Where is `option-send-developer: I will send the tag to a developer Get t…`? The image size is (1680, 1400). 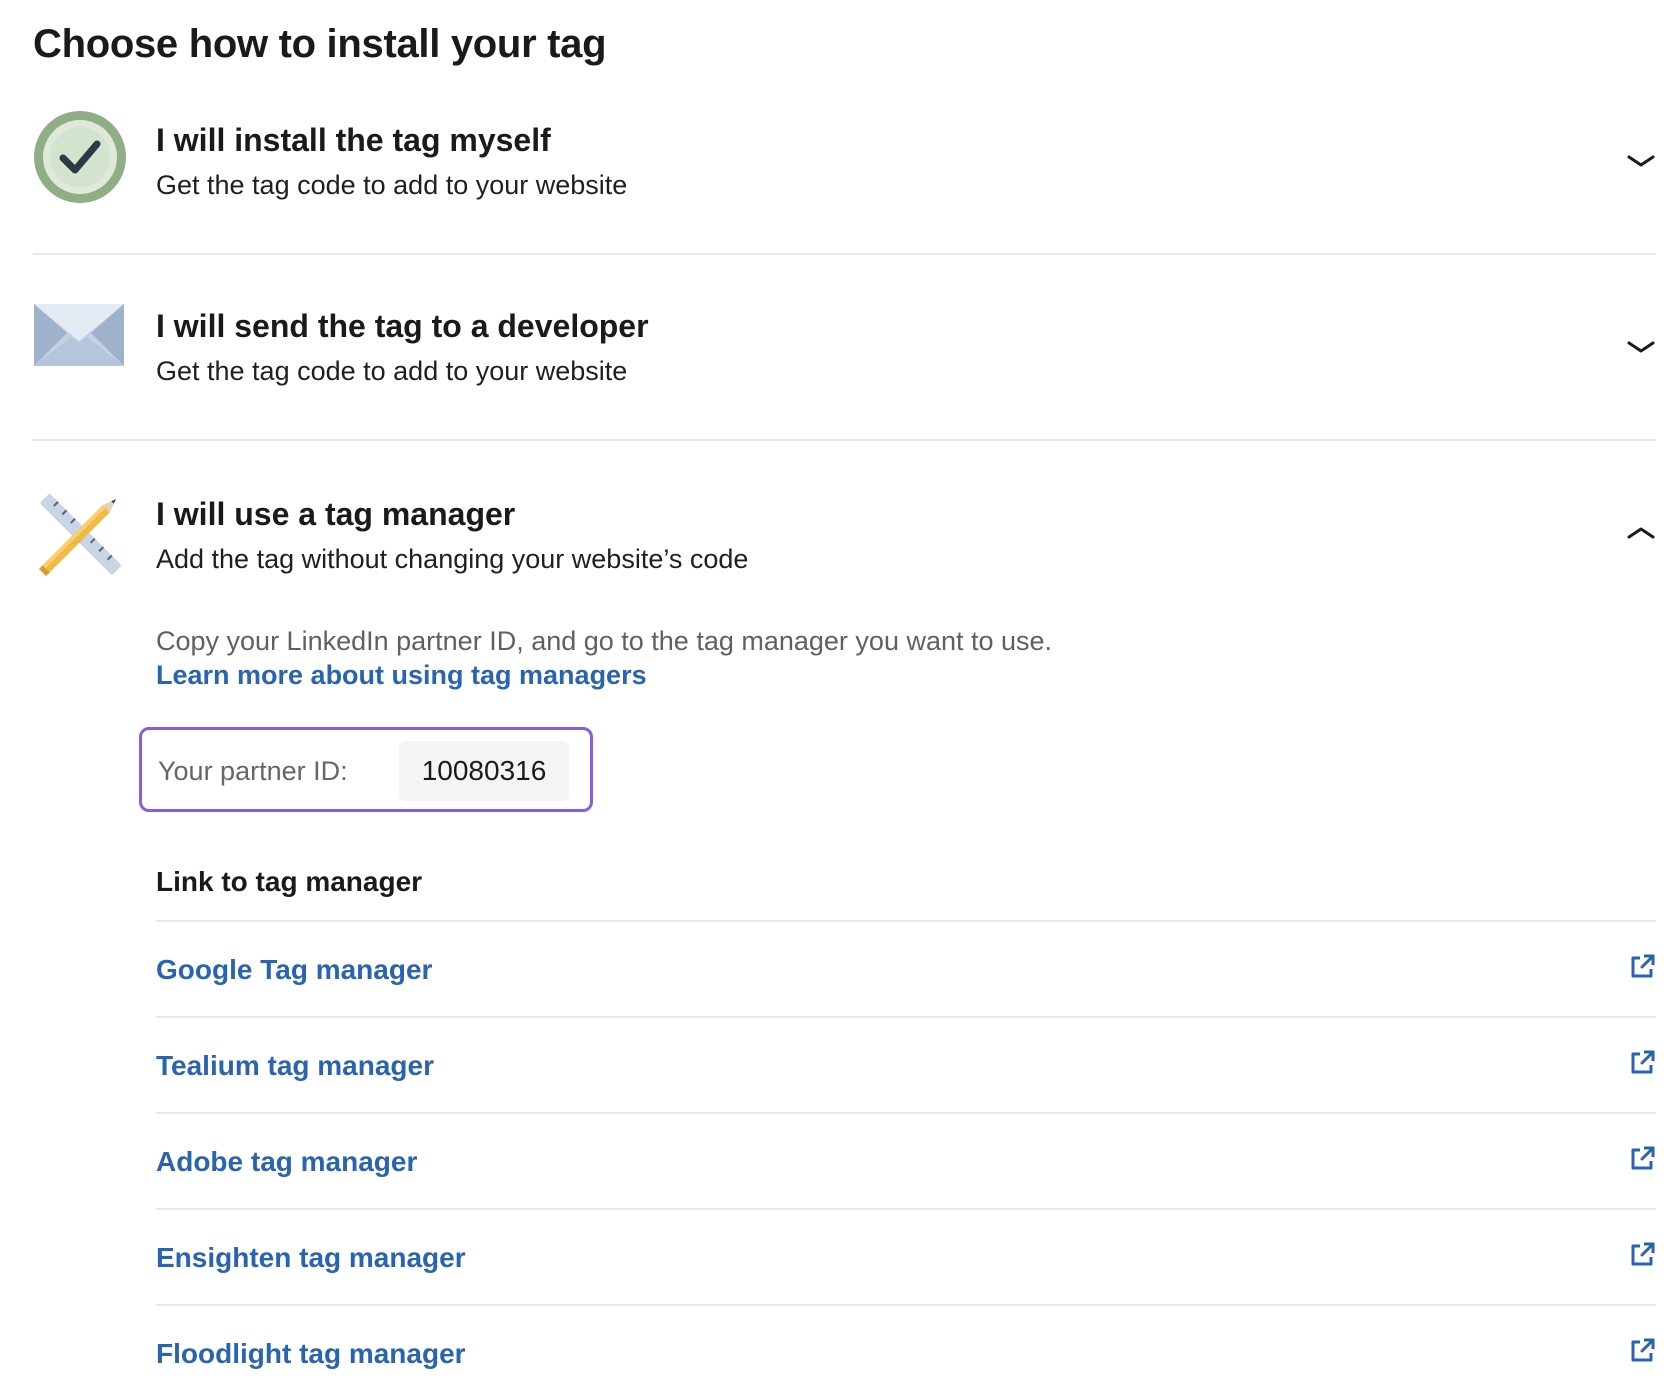
option-send-developer: I will send the tag to a developer Get t… is located at coordinates (844, 346).